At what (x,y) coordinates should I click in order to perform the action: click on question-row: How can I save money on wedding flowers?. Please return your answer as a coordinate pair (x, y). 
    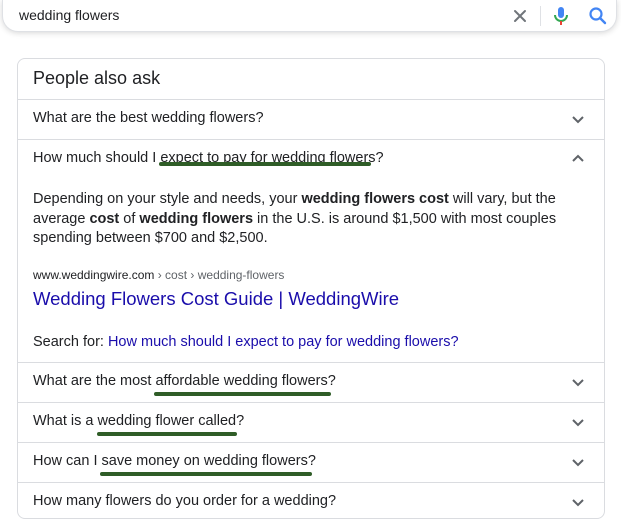
    Looking at the image, I should click on (311, 462).